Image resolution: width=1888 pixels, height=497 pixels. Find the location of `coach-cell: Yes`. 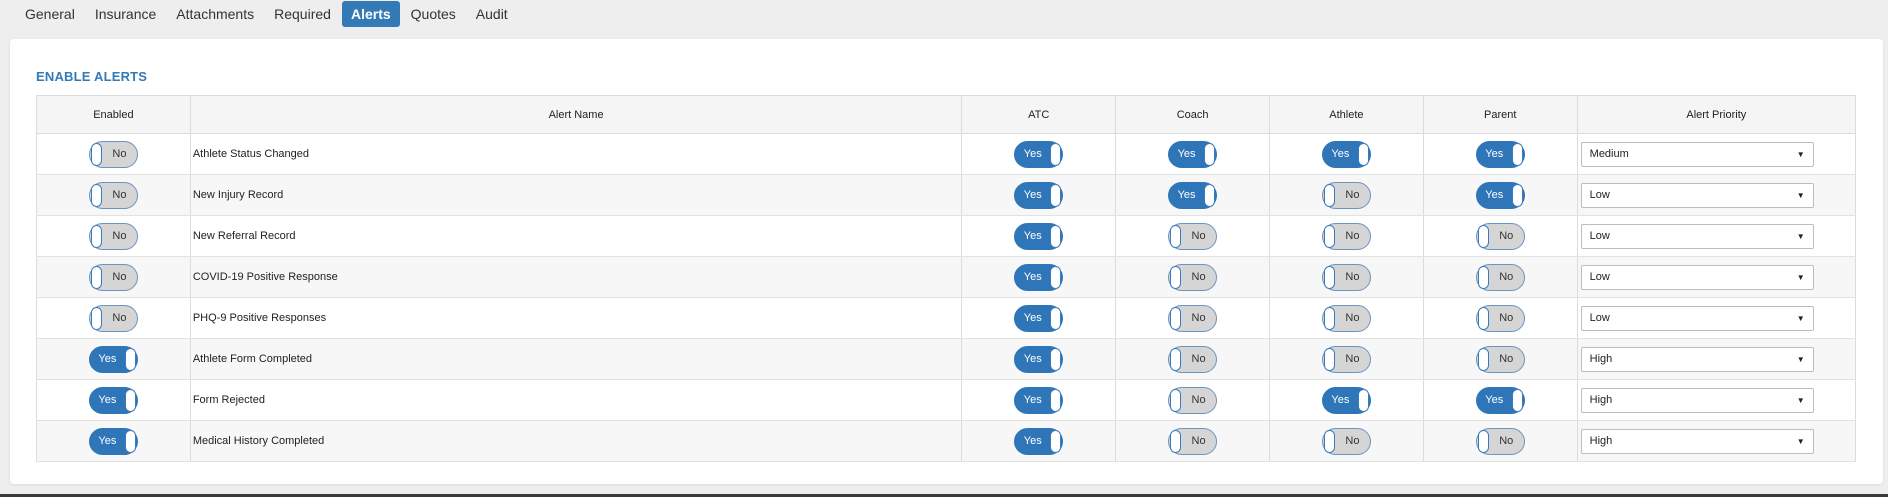

coach-cell: Yes is located at coordinates (1192, 154).